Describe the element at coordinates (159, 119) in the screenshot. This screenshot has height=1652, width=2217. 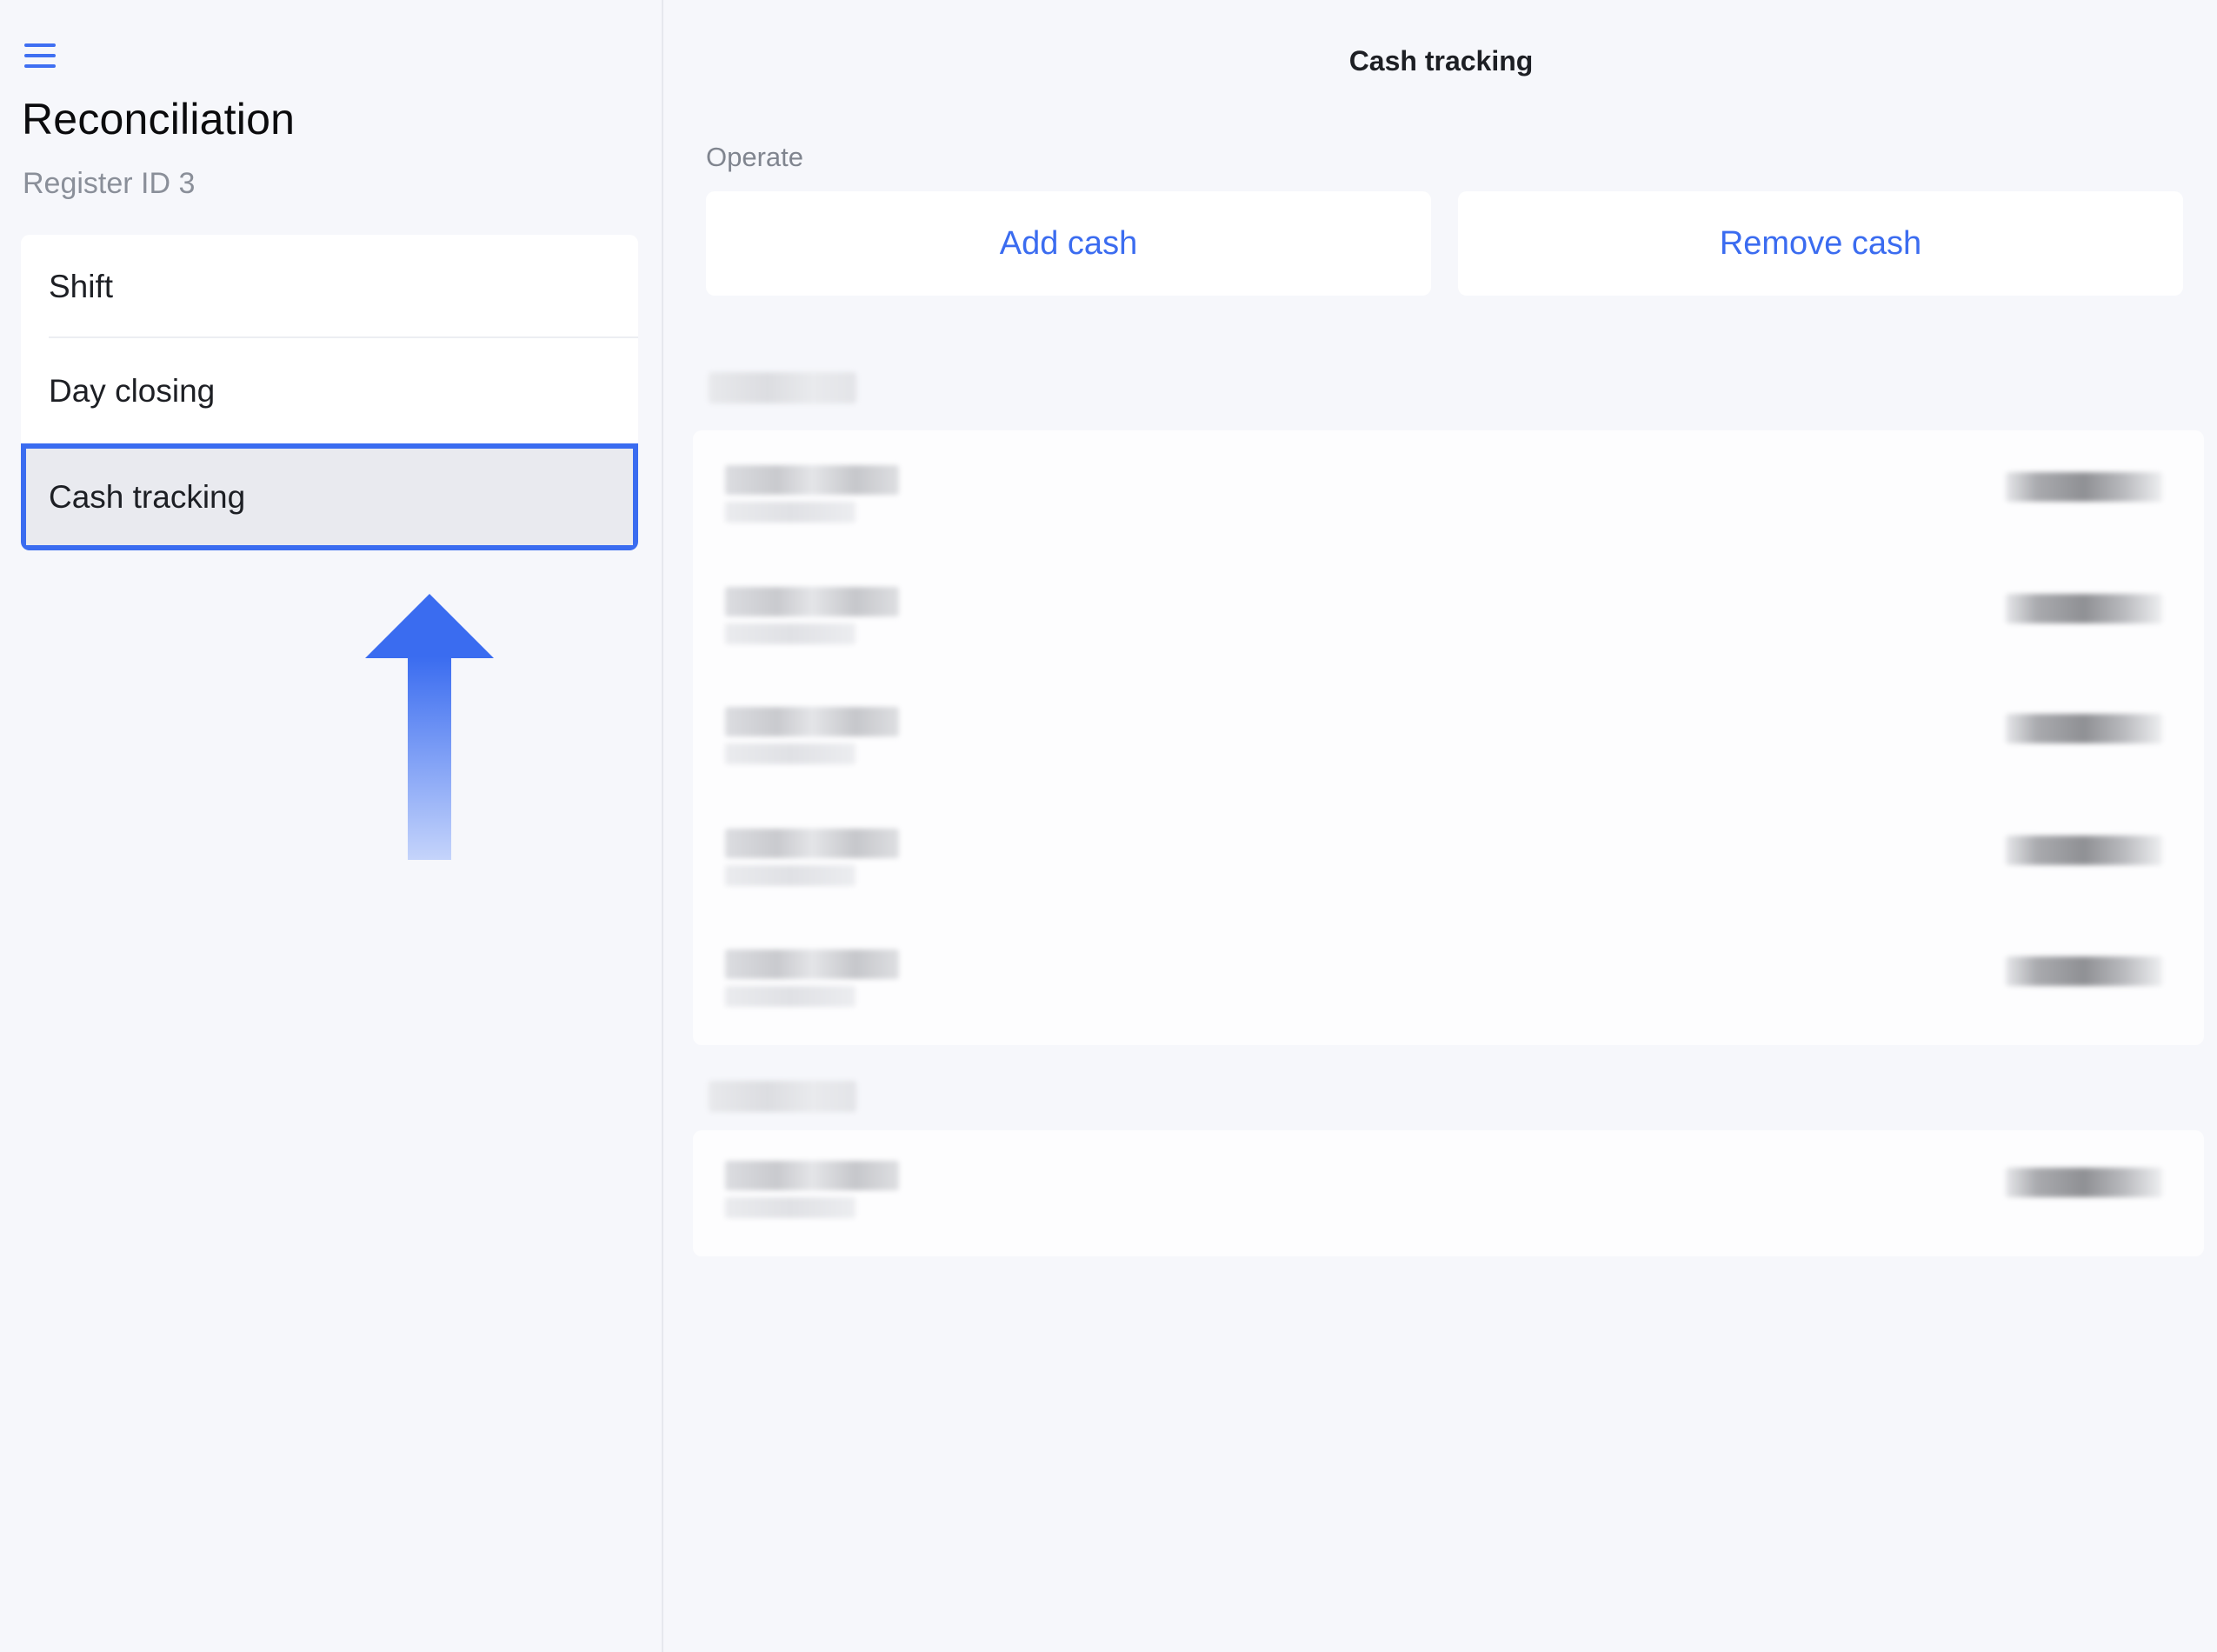
I see `page-title: Reconciliation` at that location.